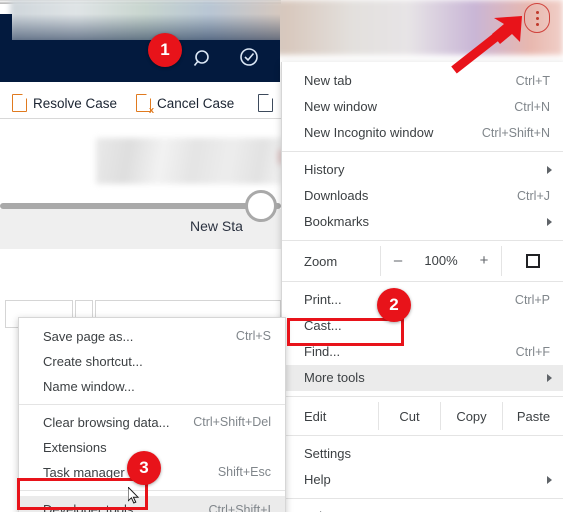 The width and height of the screenshot is (563, 512). Describe the element at coordinates (532, 352) in the screenshot. I see `menu-item-accelerator: Ctrl+F` at that location.